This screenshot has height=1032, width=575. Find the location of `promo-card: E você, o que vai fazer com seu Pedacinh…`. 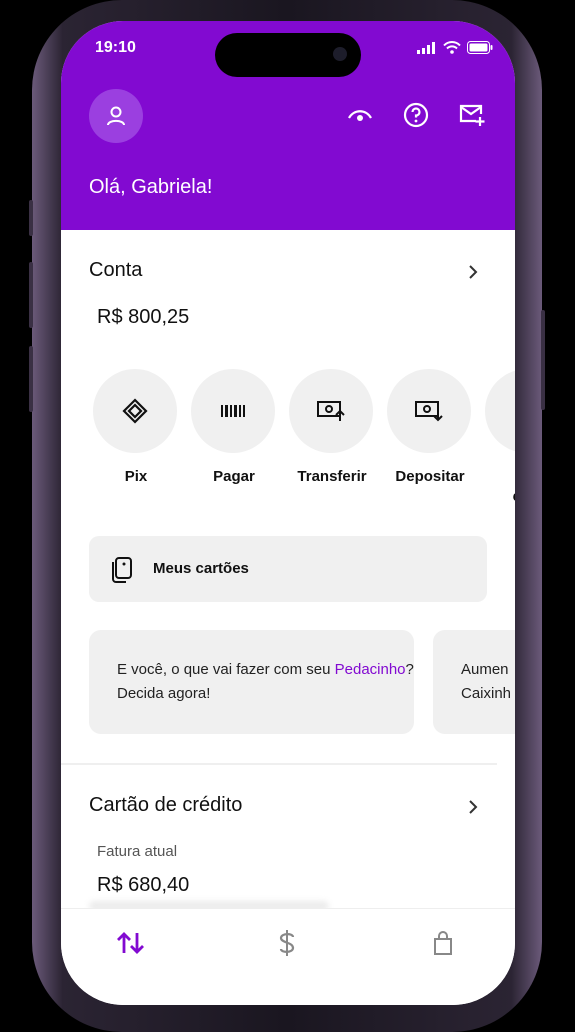

promo-card: E você, o que vai fazer com seu Pedacinh… is located at coordinates (251, 682).